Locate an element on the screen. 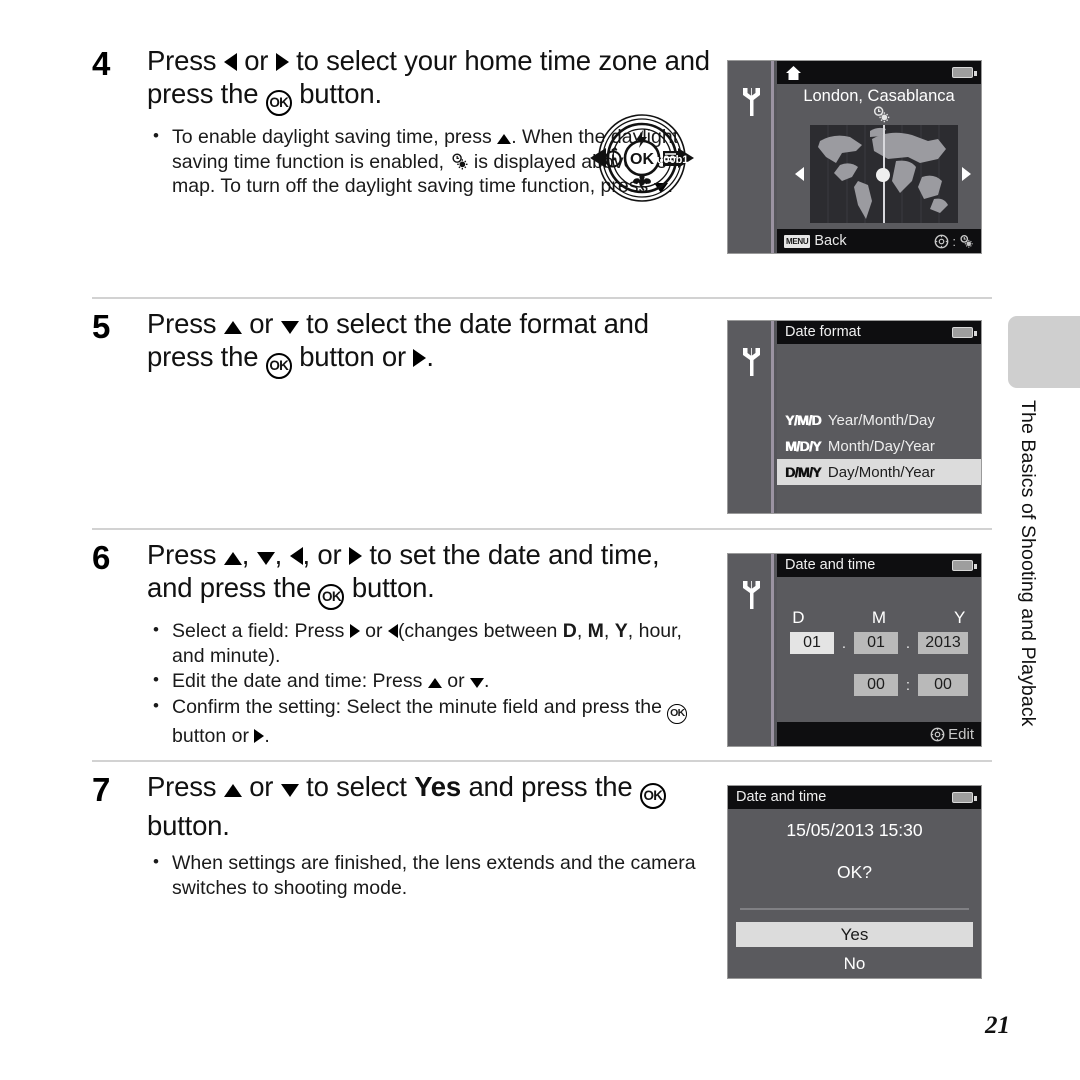  date-format-option-dmy: D/M/Y Day/Month/Year is located at coordinates (879, 472).